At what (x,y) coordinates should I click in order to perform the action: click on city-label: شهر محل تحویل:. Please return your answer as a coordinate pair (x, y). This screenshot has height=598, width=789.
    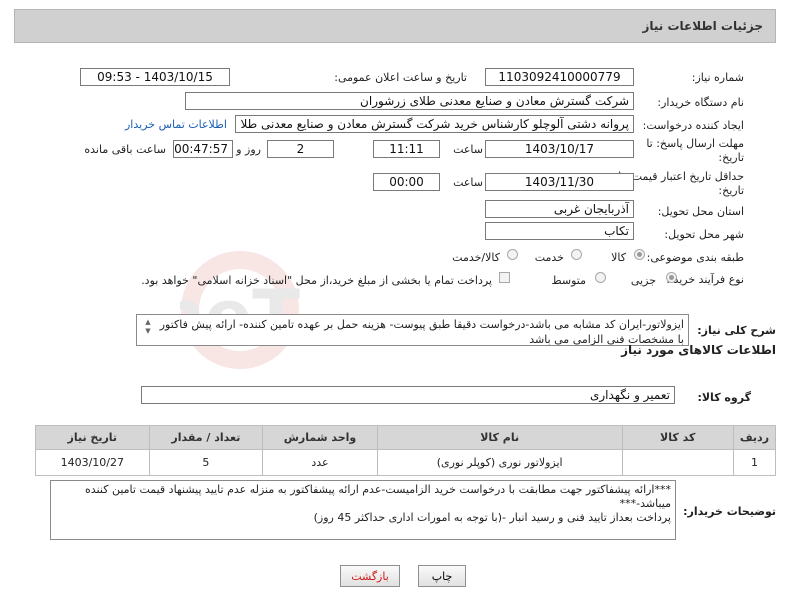
    Looking at the image, I should click on (704, 234).